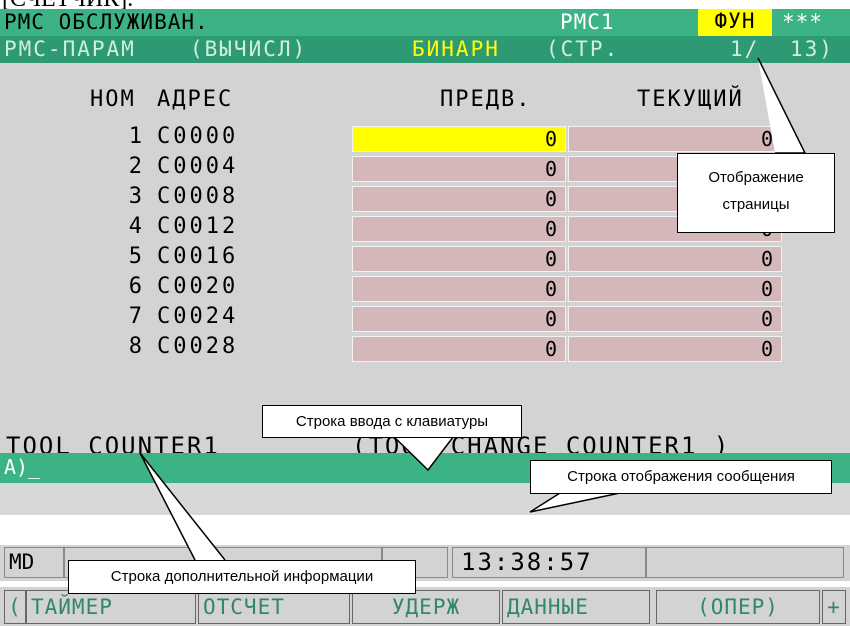 Image resolution: width=850 pixels, height=626 pixels. Describe the element at coordinates (575, 502) in the screenshot. I see `pointer-message` at that location.